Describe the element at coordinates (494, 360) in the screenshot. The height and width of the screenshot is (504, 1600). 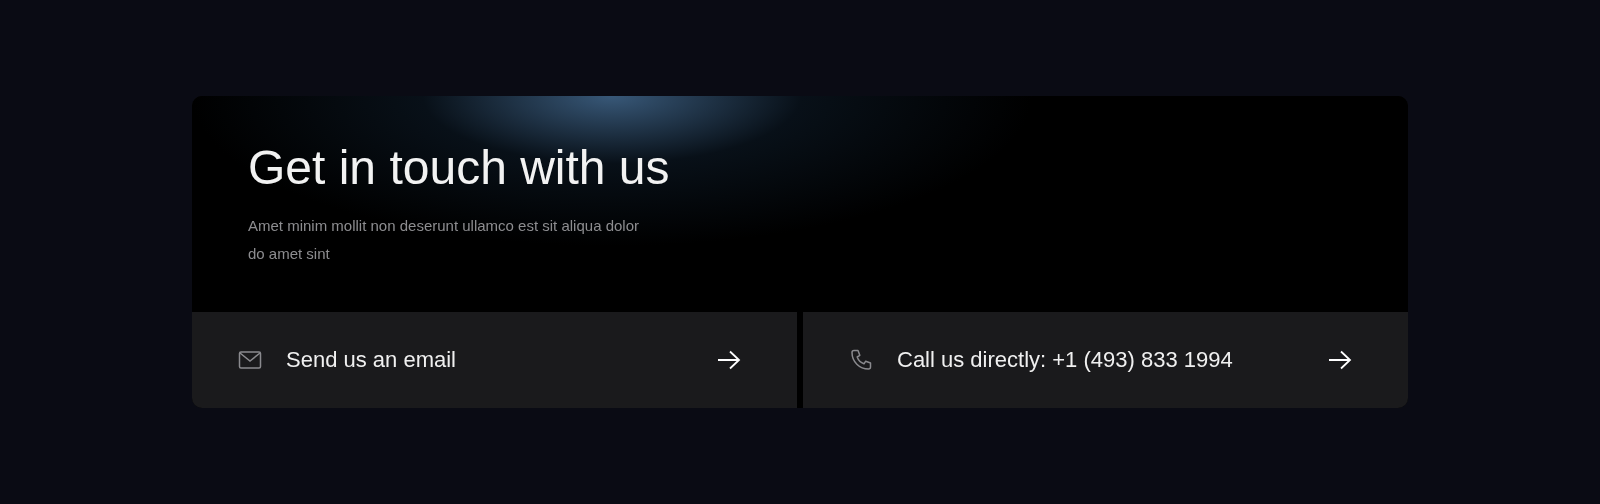
I see `contact-link: Send us an email` at that location.